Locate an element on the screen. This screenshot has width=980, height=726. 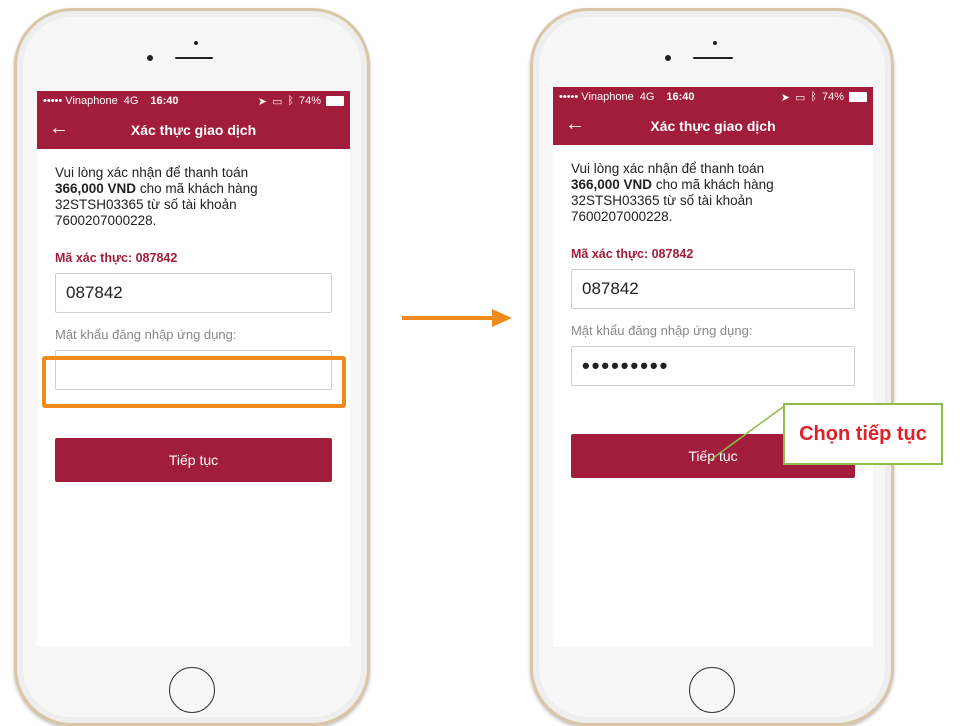
callout-pointer-line is located at coordinates (746, 434).